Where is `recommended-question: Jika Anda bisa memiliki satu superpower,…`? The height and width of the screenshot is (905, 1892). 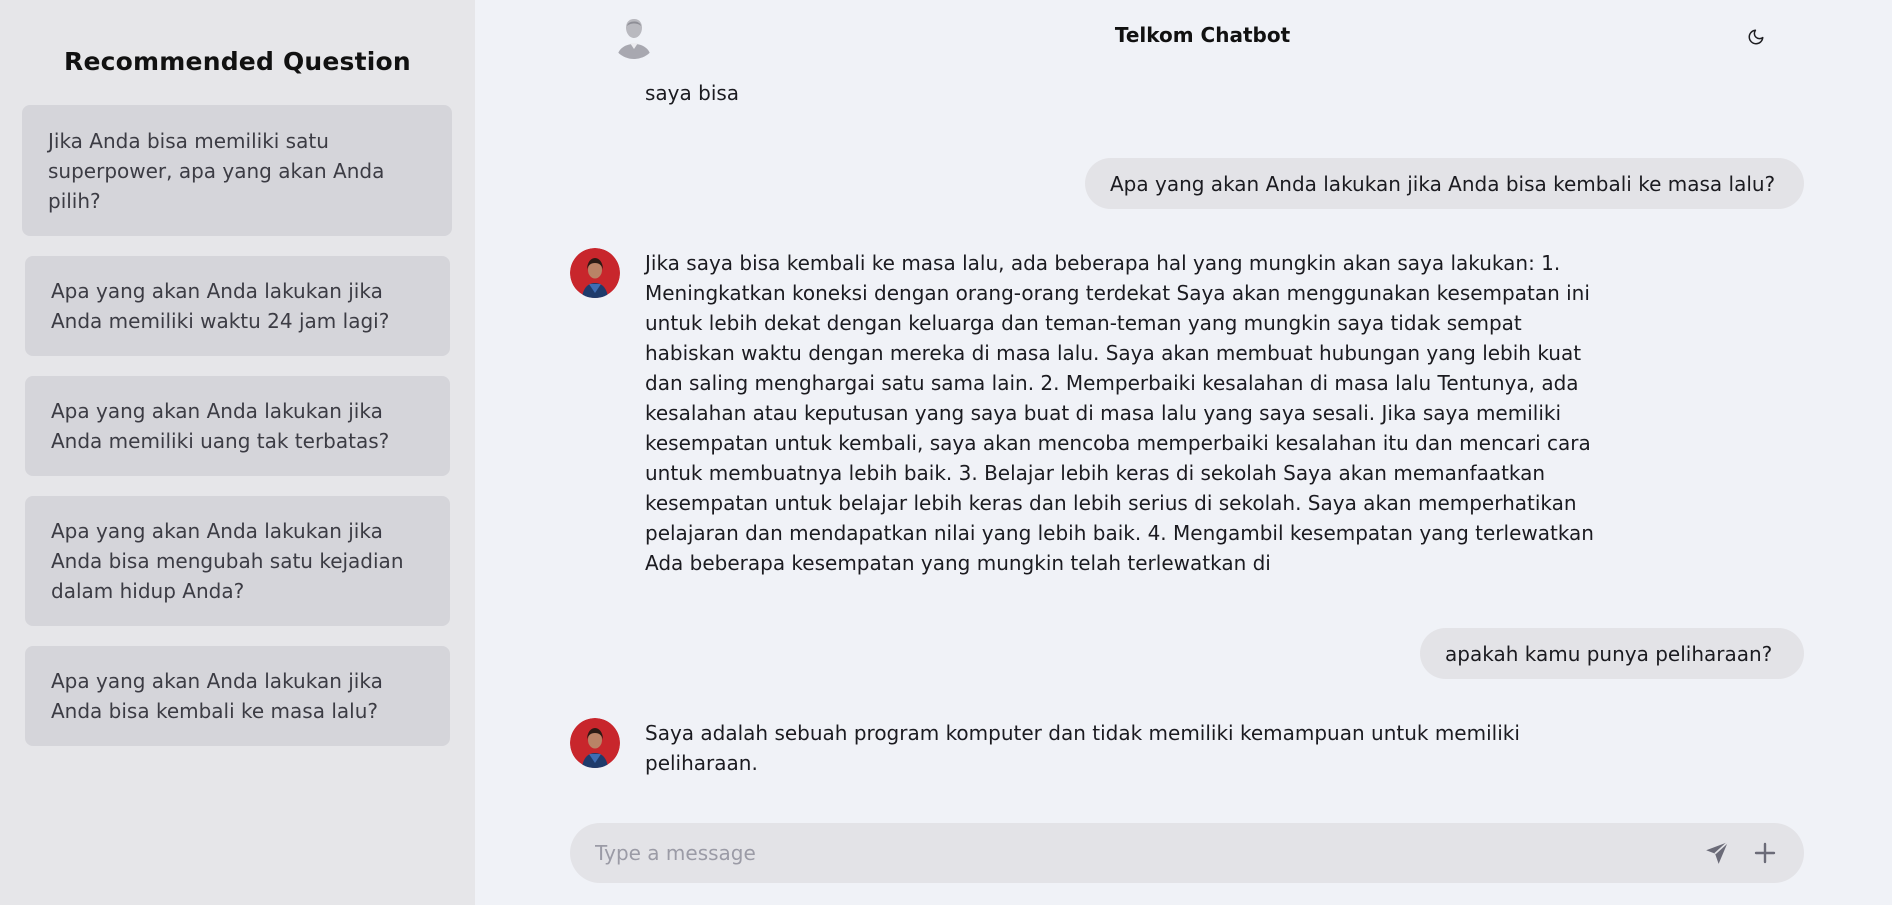
recommended-question: Jika Anda bisa memiliki satu superpower,… is located at coordinates (237, 170).